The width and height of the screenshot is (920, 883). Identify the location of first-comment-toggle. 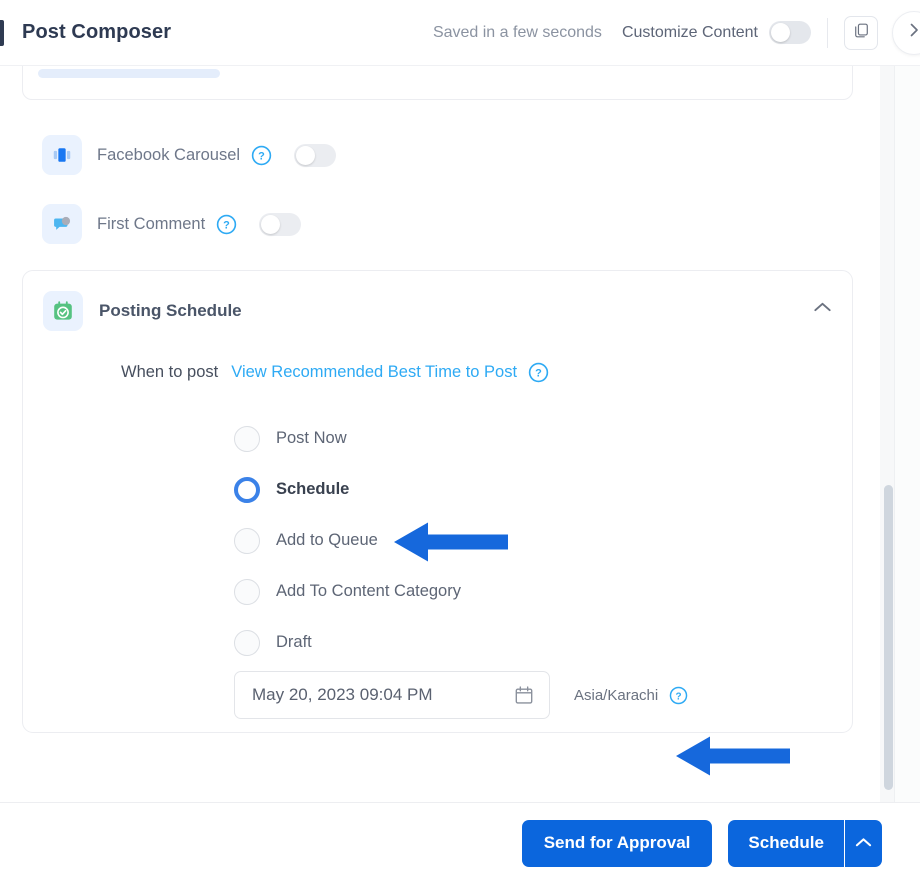
(280, 224).